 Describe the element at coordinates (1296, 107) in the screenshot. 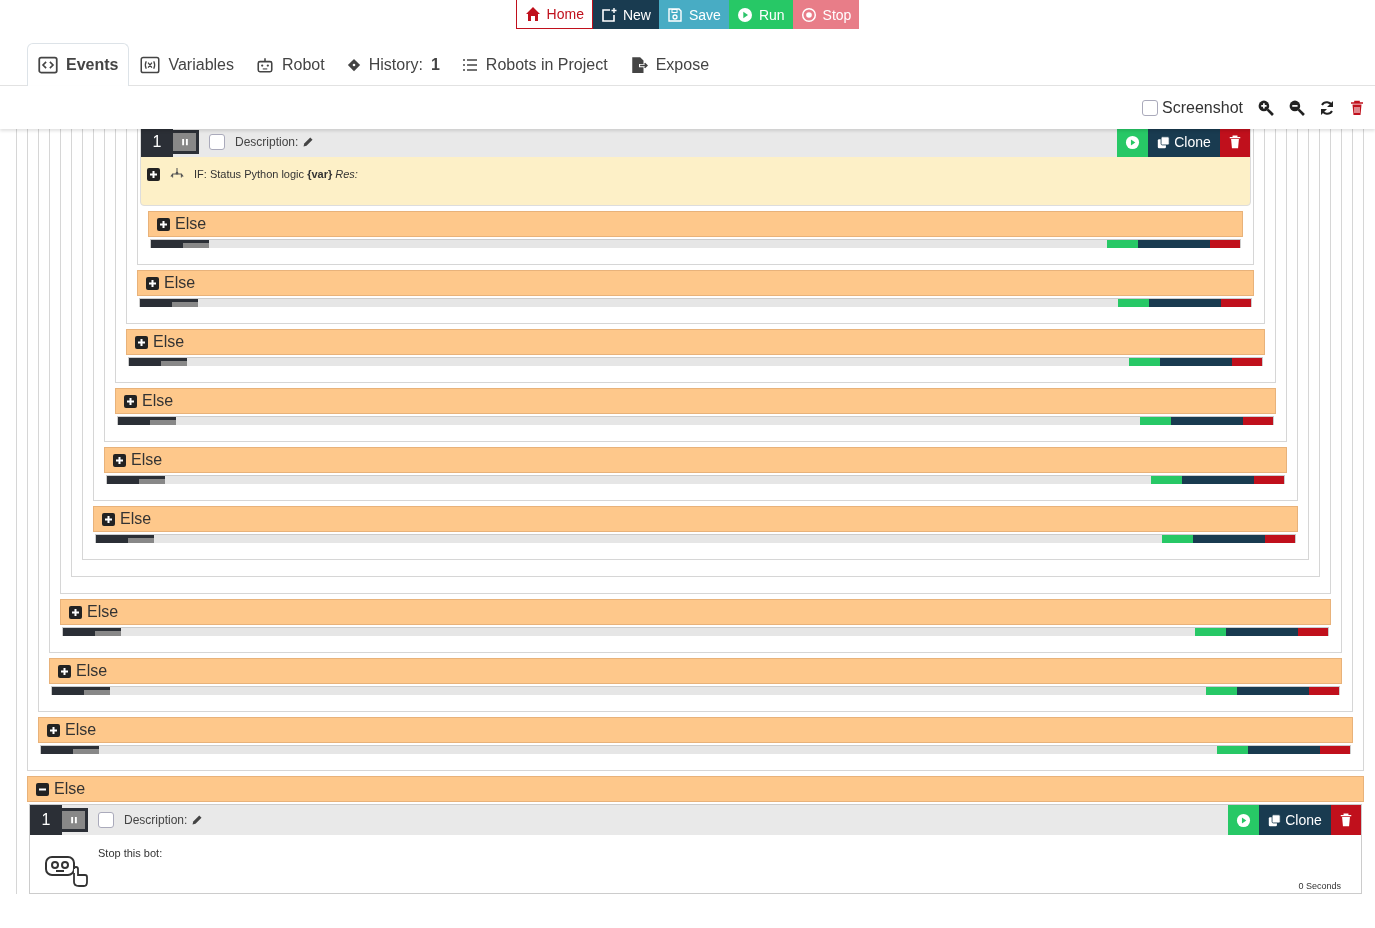

I see `zoom-out-icon` at that location.